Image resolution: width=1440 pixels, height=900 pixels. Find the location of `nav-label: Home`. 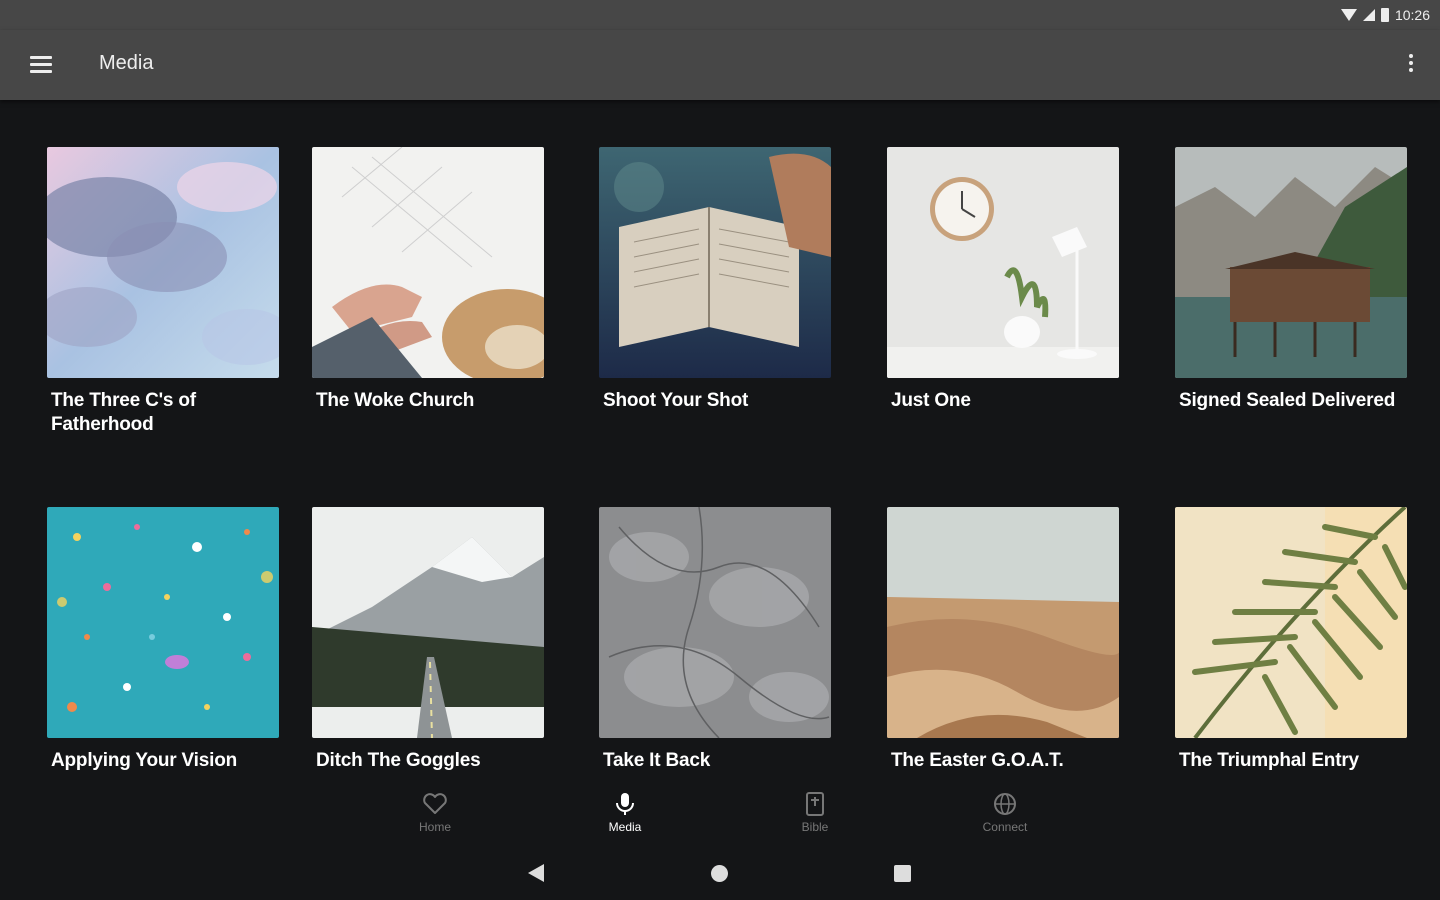

nav-label: Home is located at coordinates (434, 827).